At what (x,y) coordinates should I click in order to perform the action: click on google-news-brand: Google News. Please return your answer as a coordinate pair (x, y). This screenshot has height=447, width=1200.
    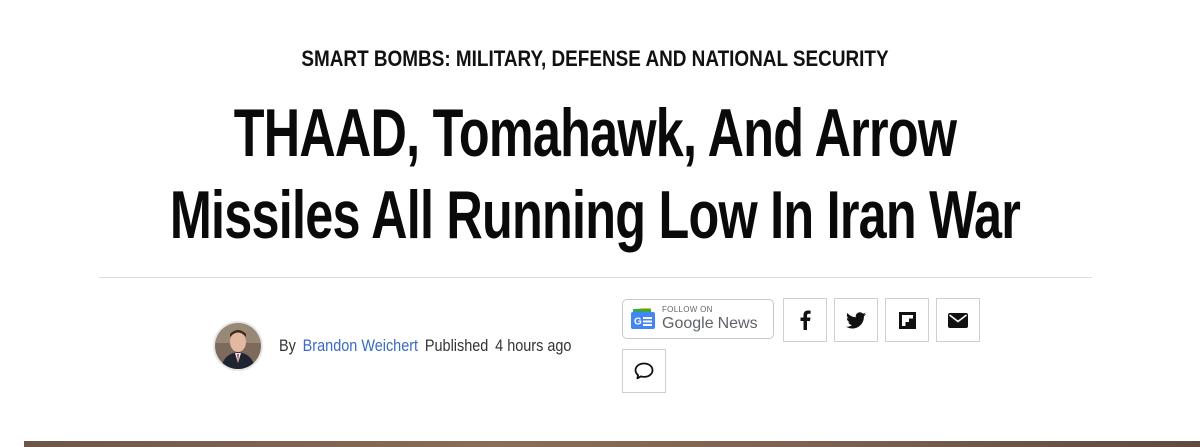
    Looking at the image, I should click on (710, 323).